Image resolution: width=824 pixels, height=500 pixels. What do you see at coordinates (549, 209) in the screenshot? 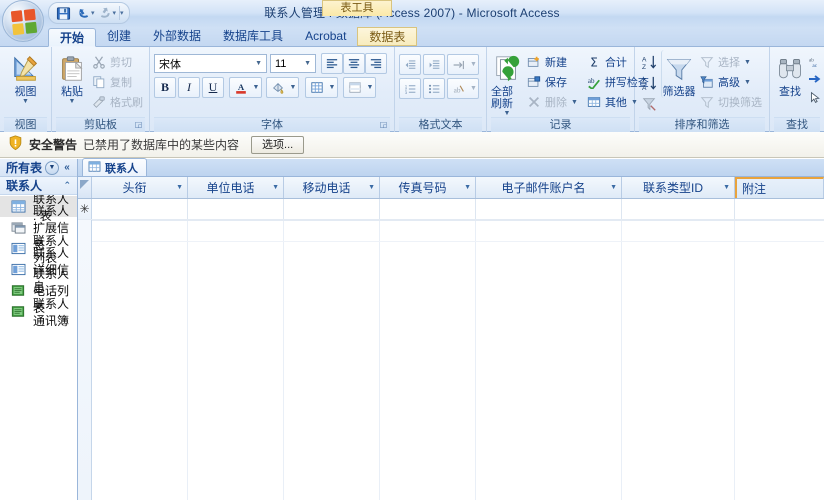
I see `cell-email` at bounding box center [549, 209].